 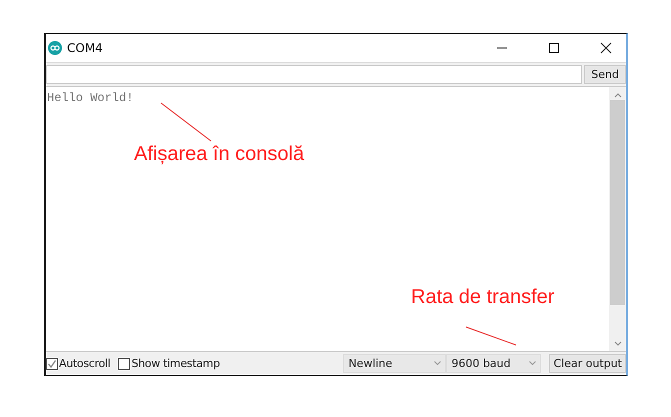 I want to click on dropdown: 9600 baud, so click(x=494, y=363).